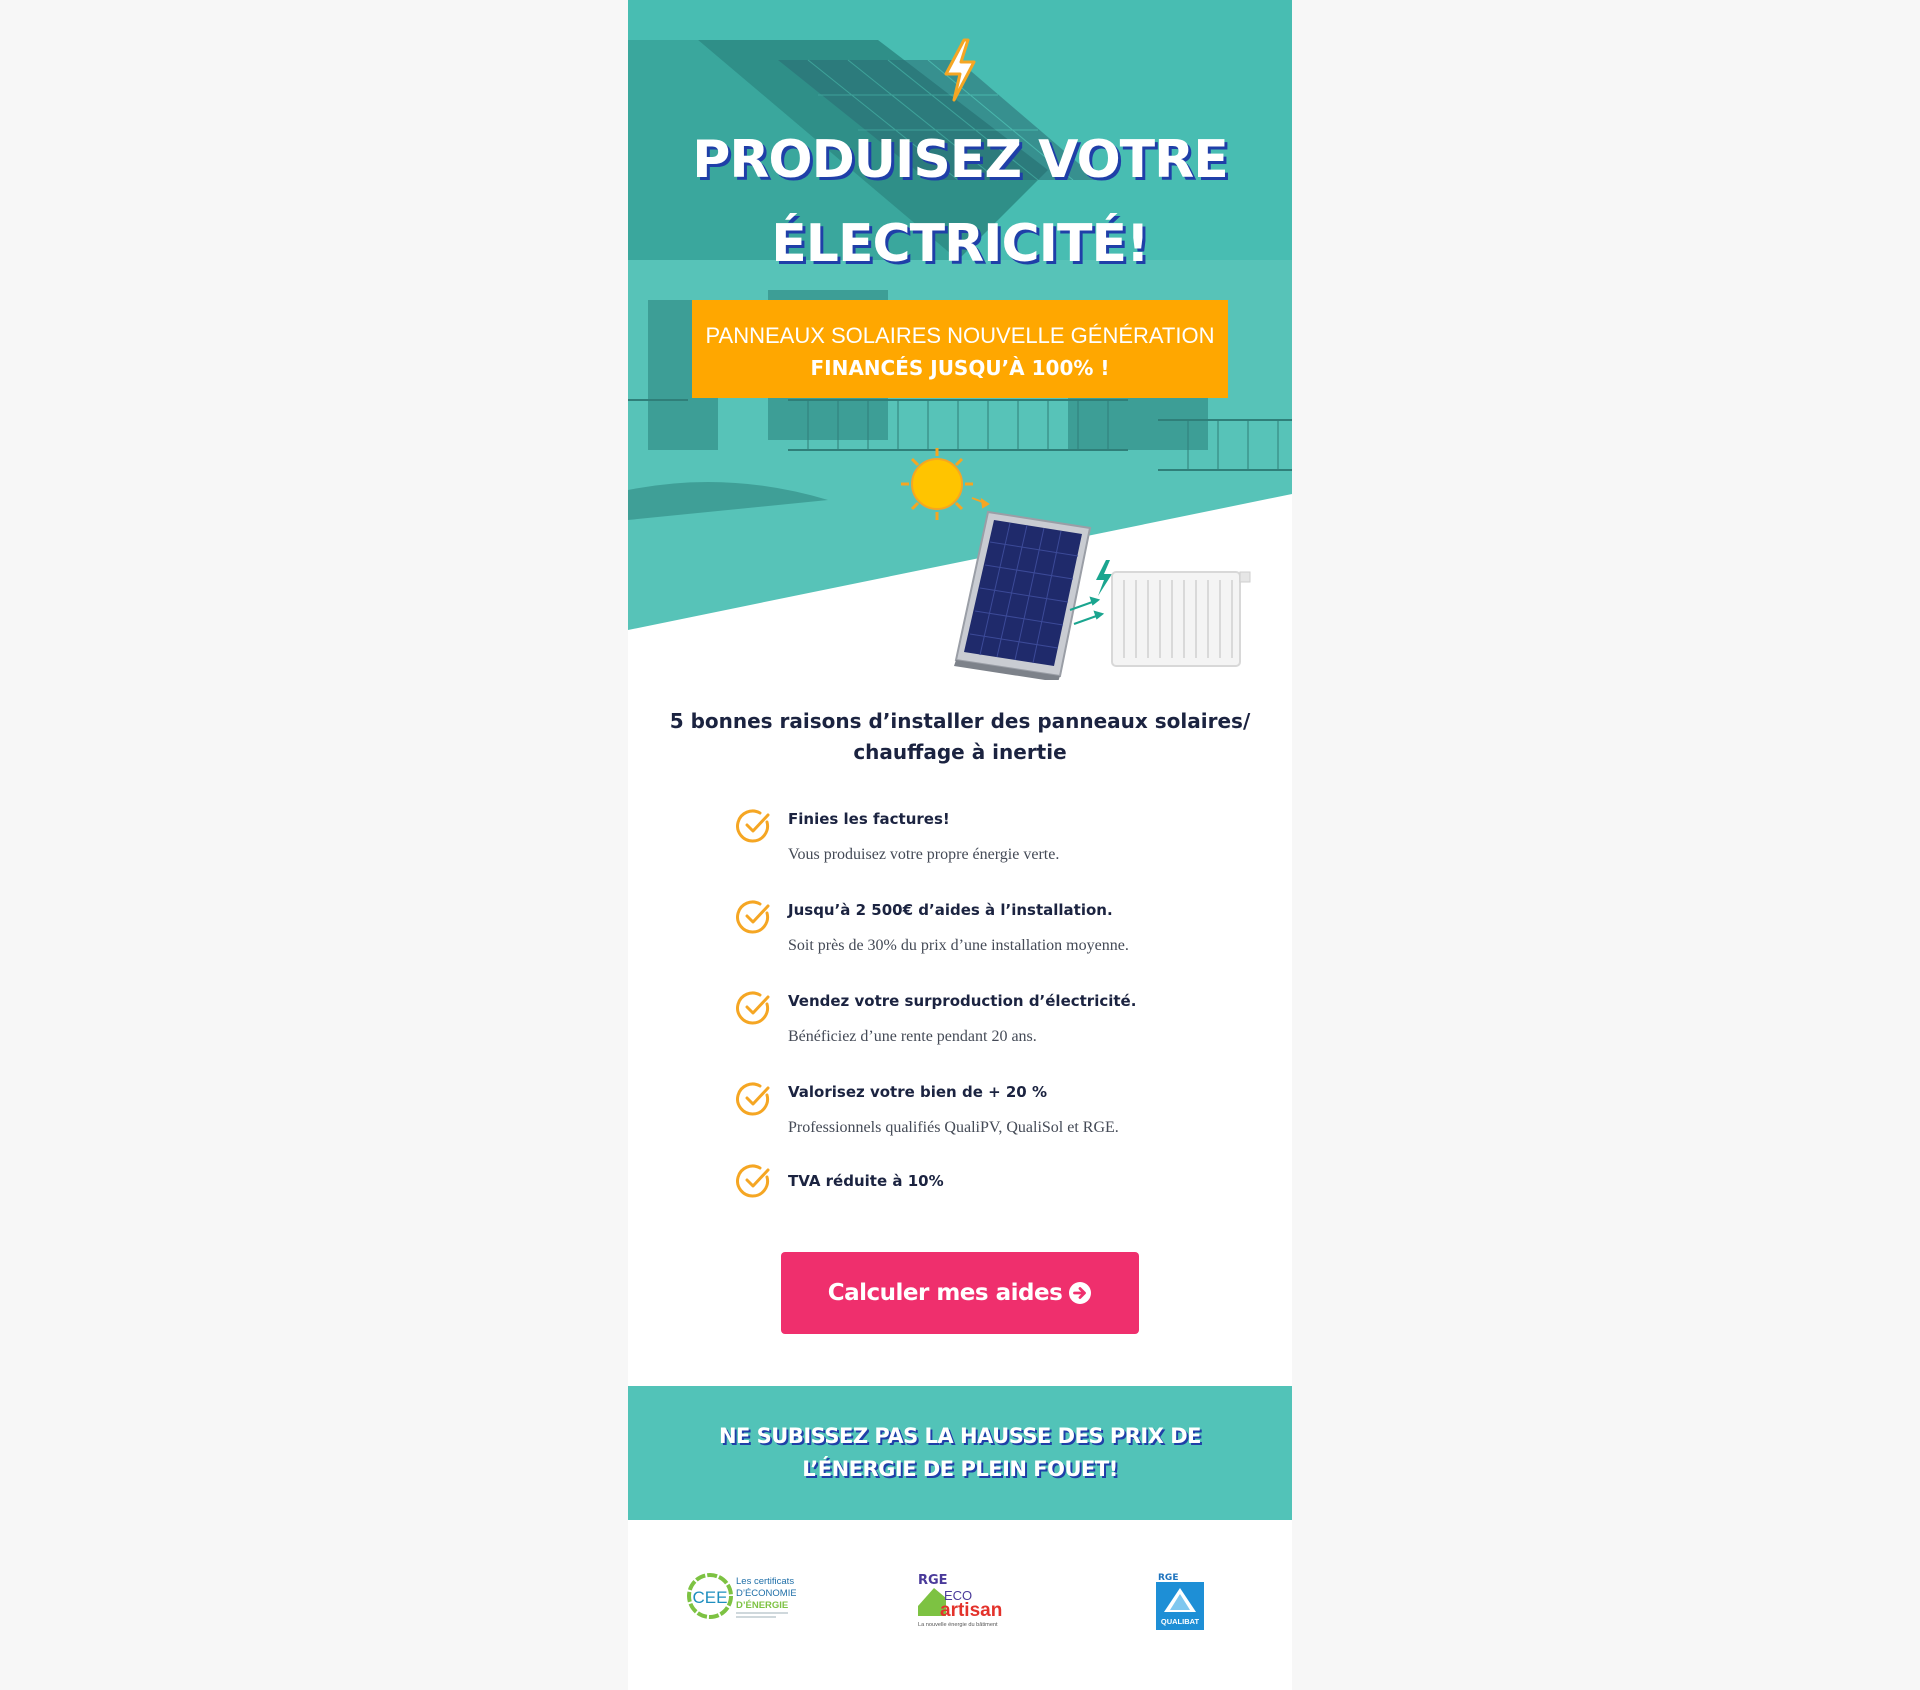 The height and width of the screenshot is (1690, 1920). Describe the element at coordinates (1180, 1621) in the screenshot. I see `svg-text: QUALIBAT` at that location.